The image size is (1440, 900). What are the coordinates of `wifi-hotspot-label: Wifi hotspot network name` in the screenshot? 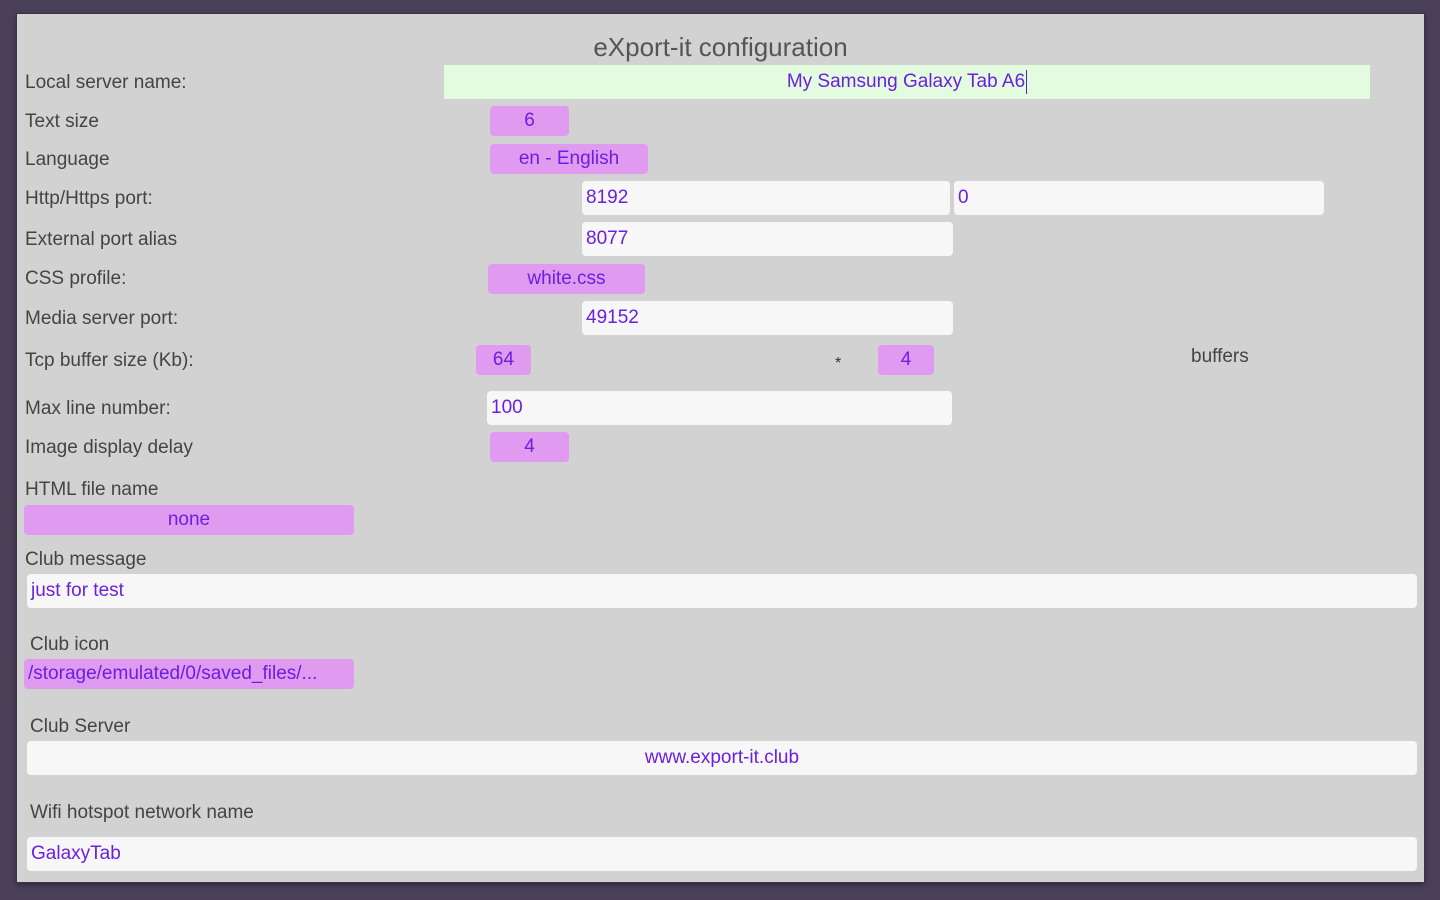 It's located at (142, 812).